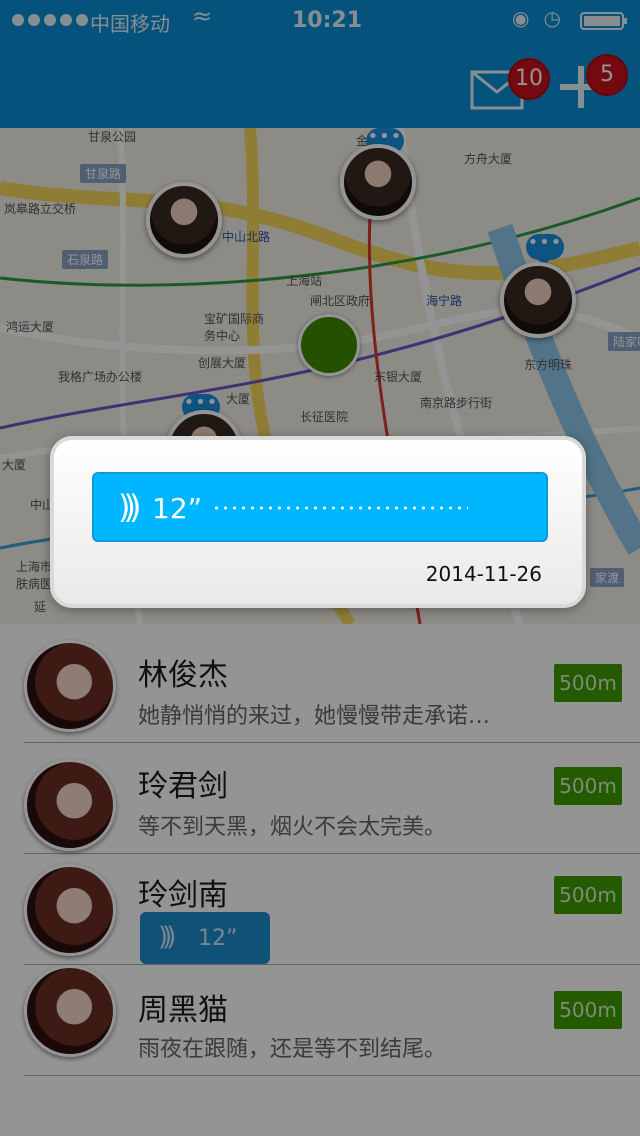 This screenshot has height=1136, width=640. I want to click on voice-play-button: ))) 12”, so click(320, 507).